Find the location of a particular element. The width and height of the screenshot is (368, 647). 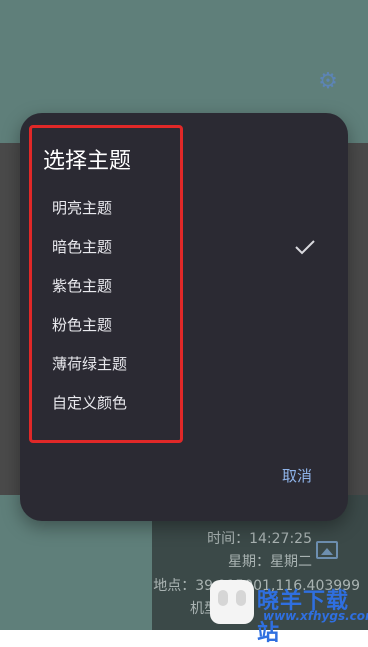

option-label: 自定义颜色 is located at coordinates (90, 403).